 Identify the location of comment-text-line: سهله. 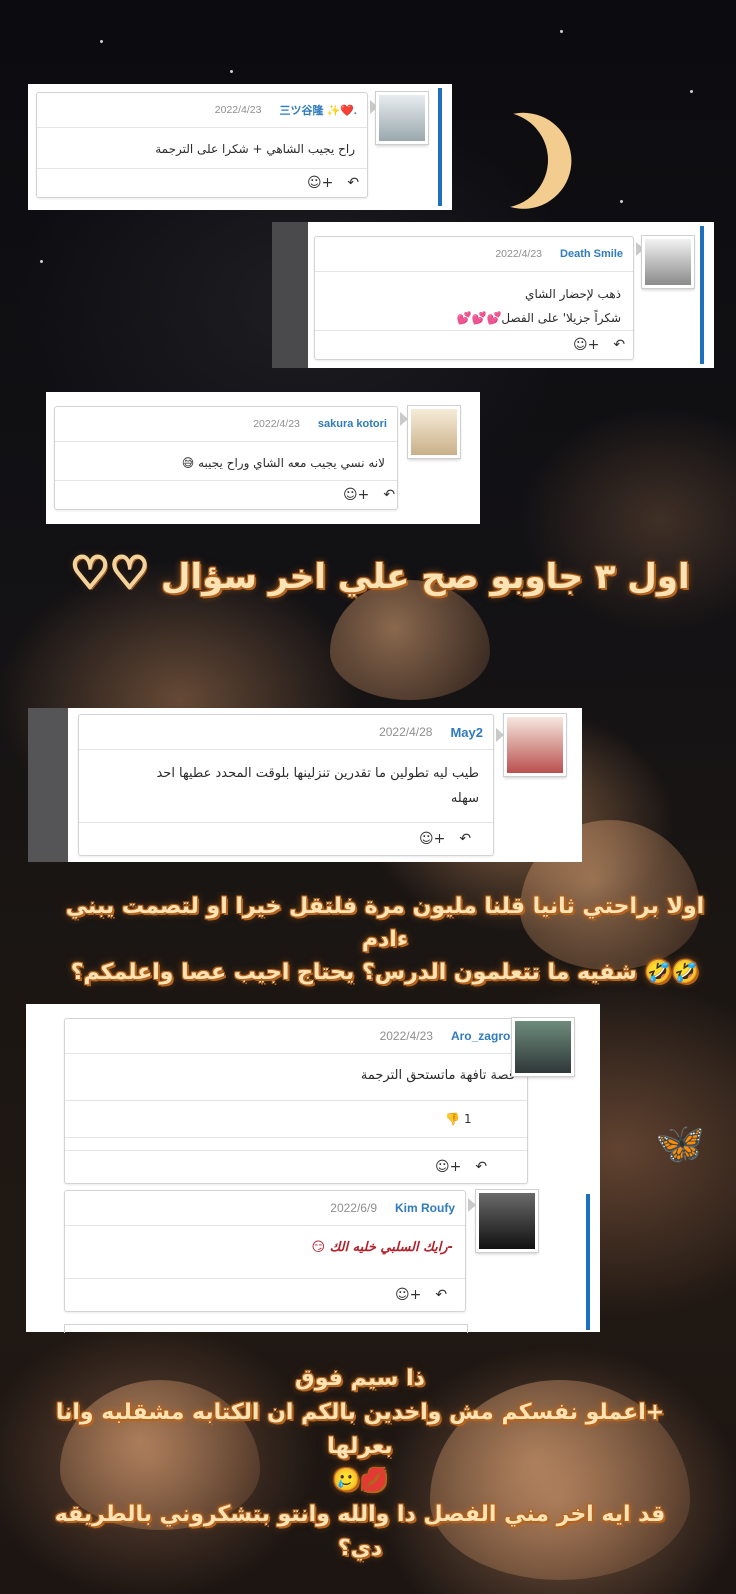
(464, 798).